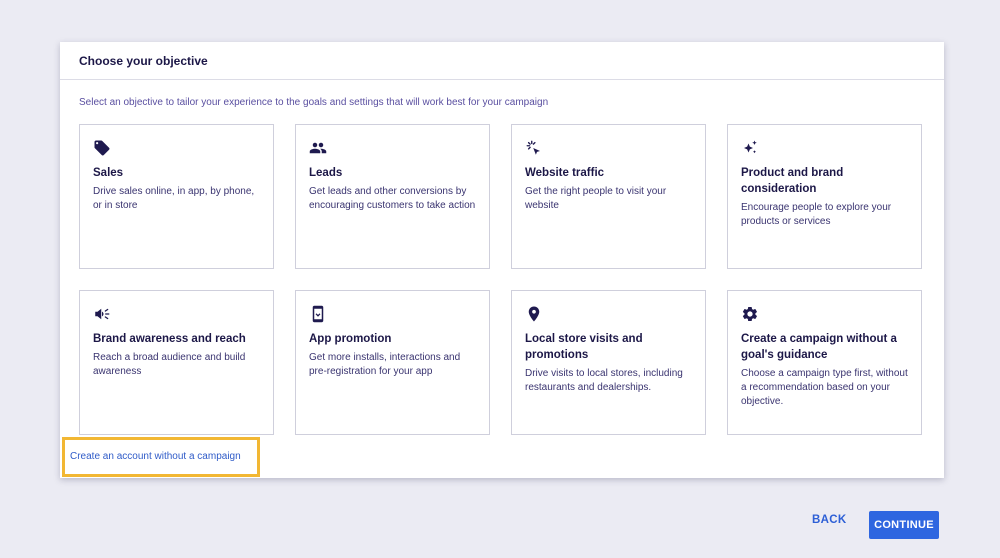 This screenshot has width=1000, height=558. Describe the element at coordinates (792, 181) in the screenshot. I see `objective-title: Product and brand consideration` at that location.